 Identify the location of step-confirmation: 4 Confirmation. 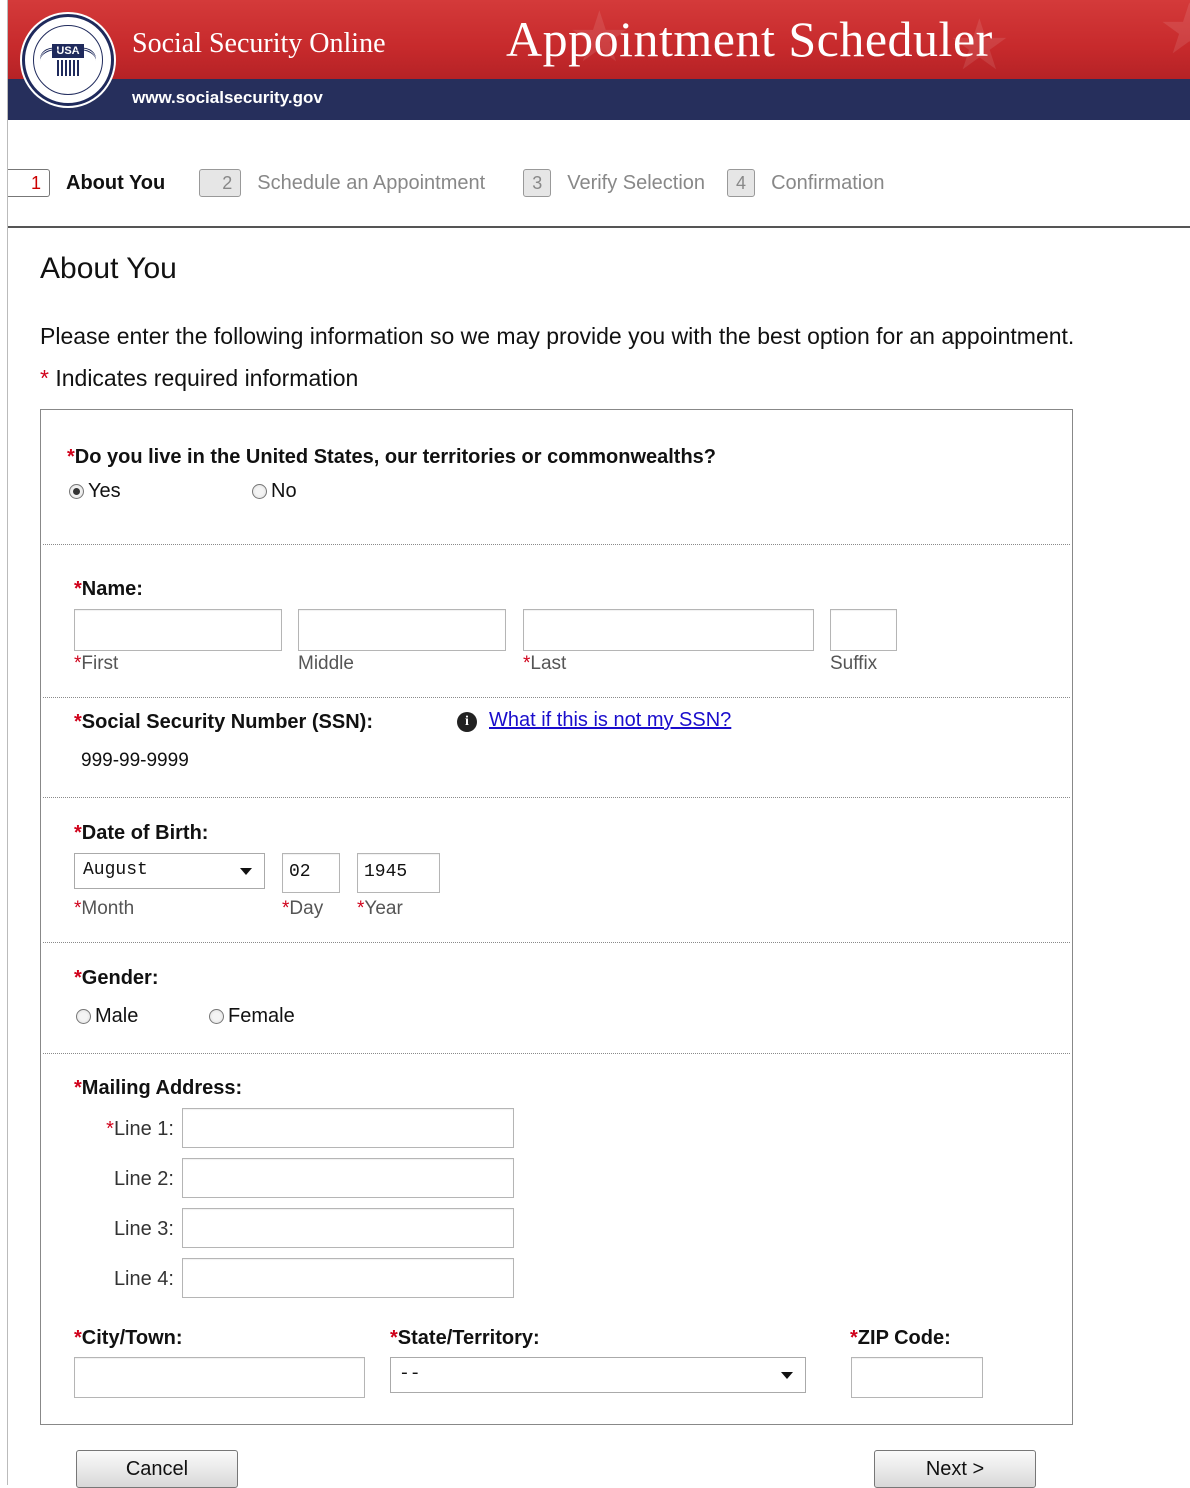
(805, 183).